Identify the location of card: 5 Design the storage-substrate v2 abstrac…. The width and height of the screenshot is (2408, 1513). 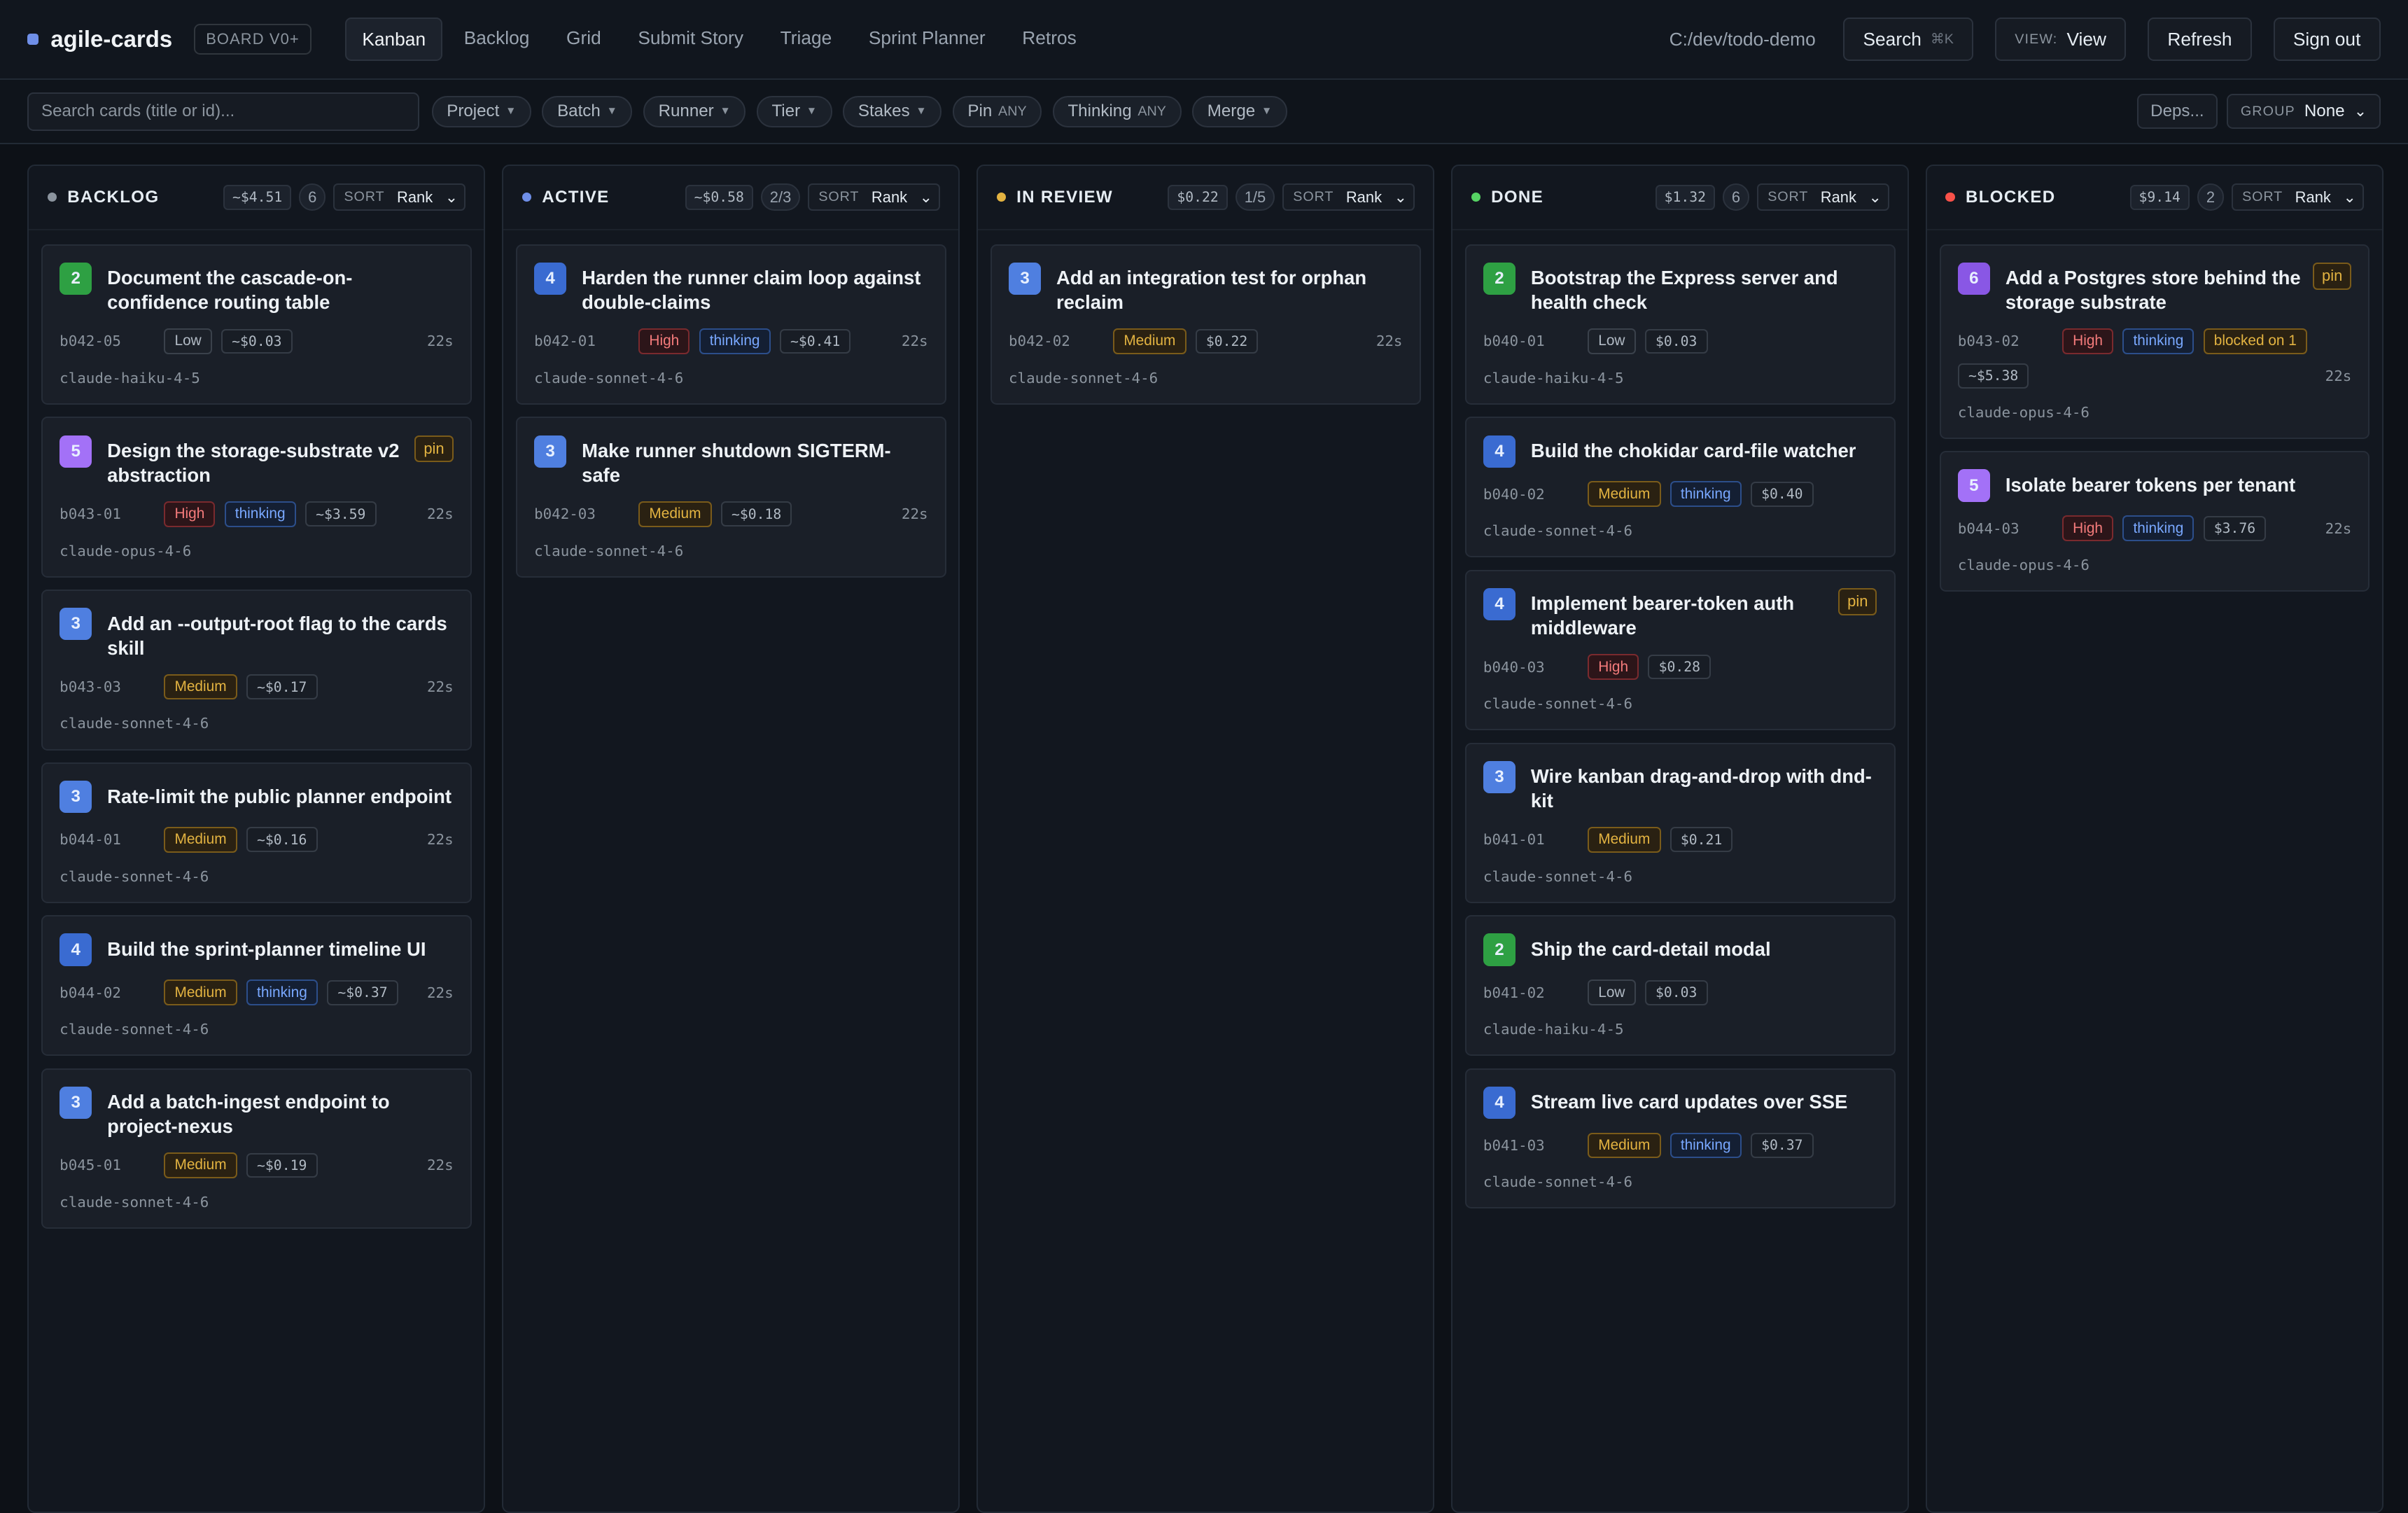
(256, 497).